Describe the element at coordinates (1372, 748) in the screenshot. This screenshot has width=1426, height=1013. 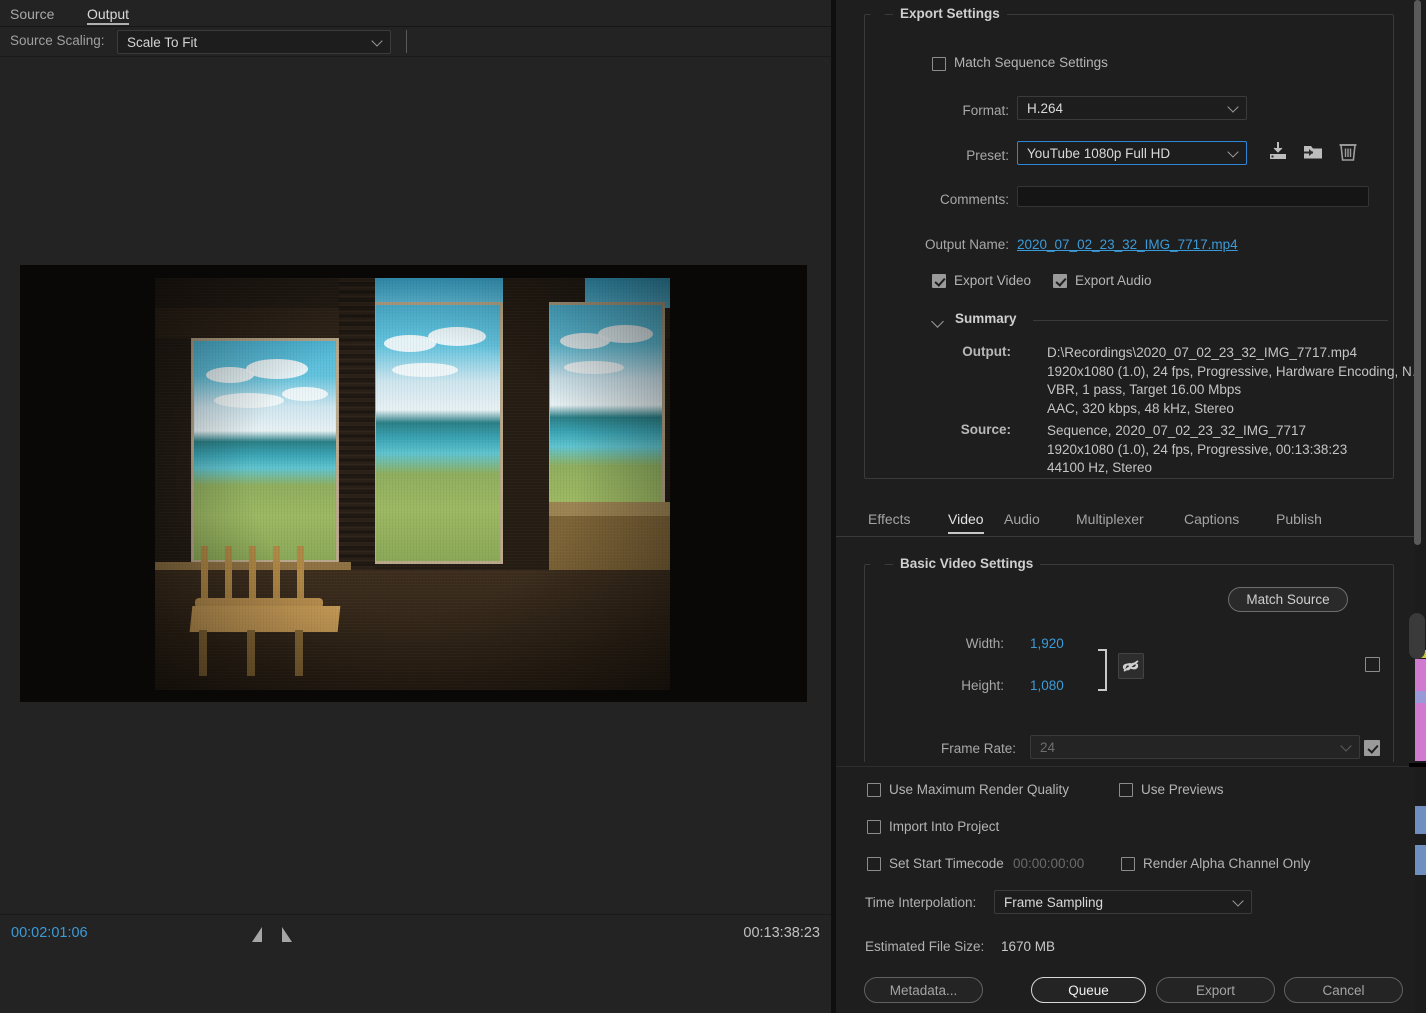
I see `frame-rate-lock-checkbox` at that location.